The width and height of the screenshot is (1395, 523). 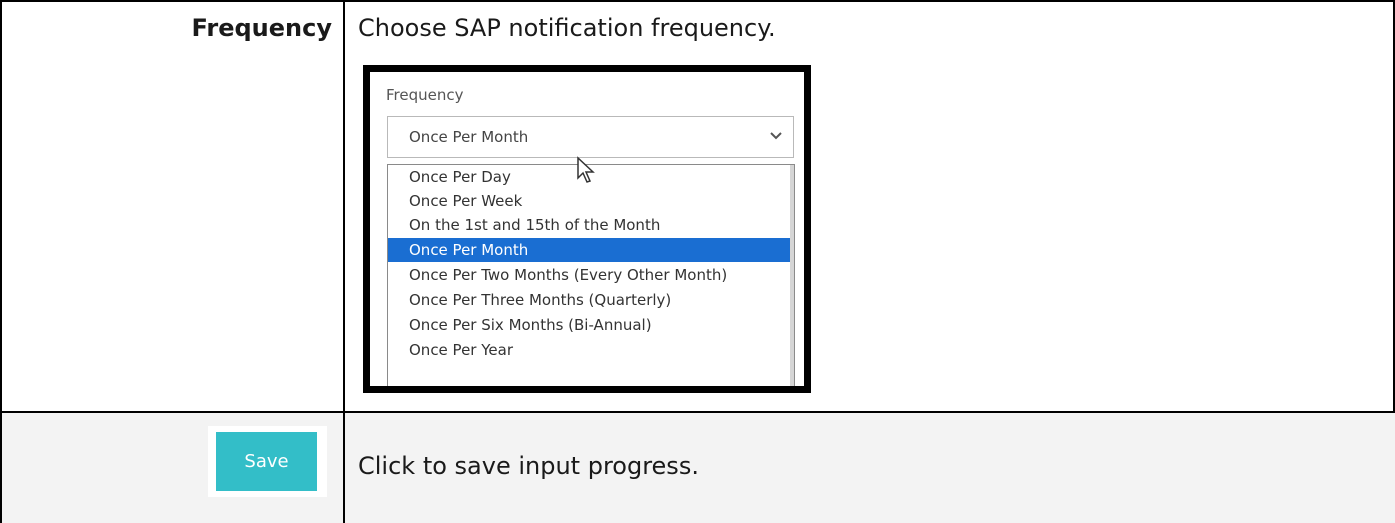 What do you see at coordinates (261, 28) in the screenshot?
I see `frequency-label: Frequency` at bounding box center [261, 28].